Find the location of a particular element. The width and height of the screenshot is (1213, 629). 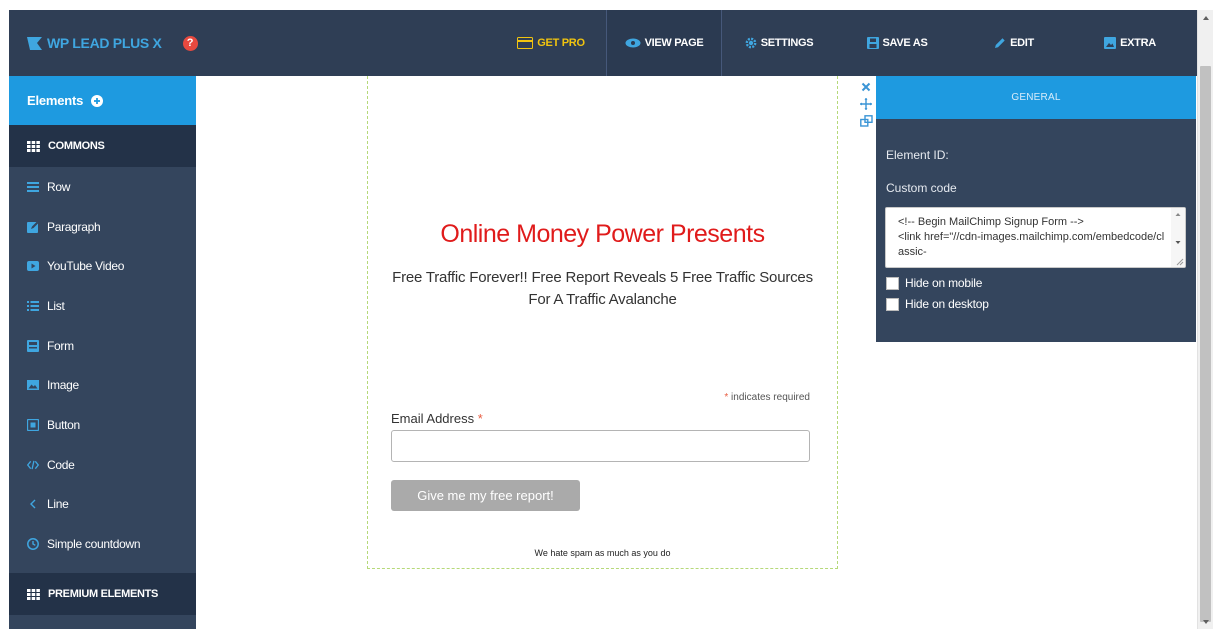

view-page-button: VIEW PAGE is located at coordinates (664, 43).